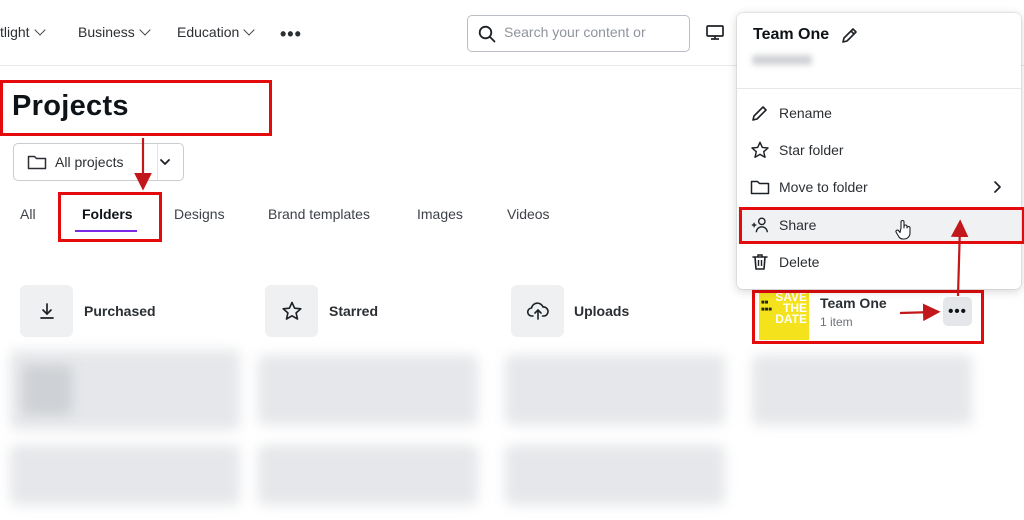 The image size is (1024, 520). Describe the element at coordinates (811, 150) in the screenshot. I see `menu-item-label: Star folder` at that location.